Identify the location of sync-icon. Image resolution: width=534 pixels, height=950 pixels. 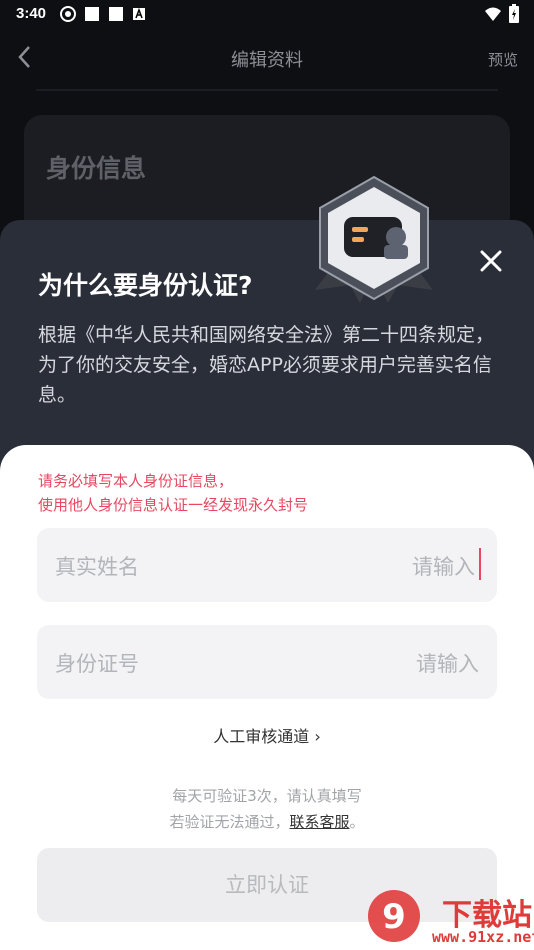
(68, 14).